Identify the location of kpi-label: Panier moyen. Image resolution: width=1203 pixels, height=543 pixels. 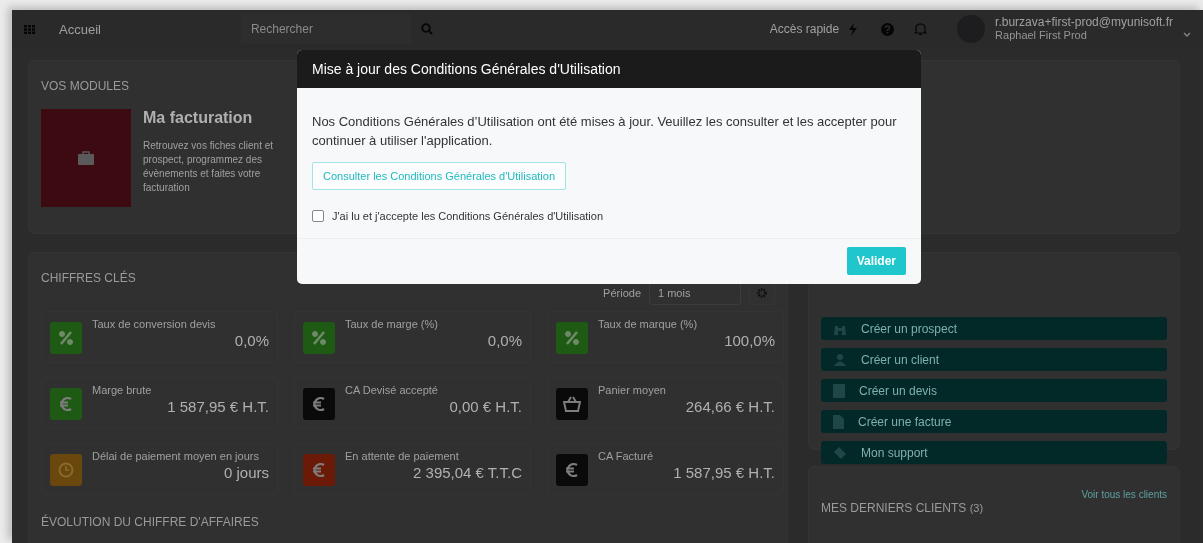
(632, 390).